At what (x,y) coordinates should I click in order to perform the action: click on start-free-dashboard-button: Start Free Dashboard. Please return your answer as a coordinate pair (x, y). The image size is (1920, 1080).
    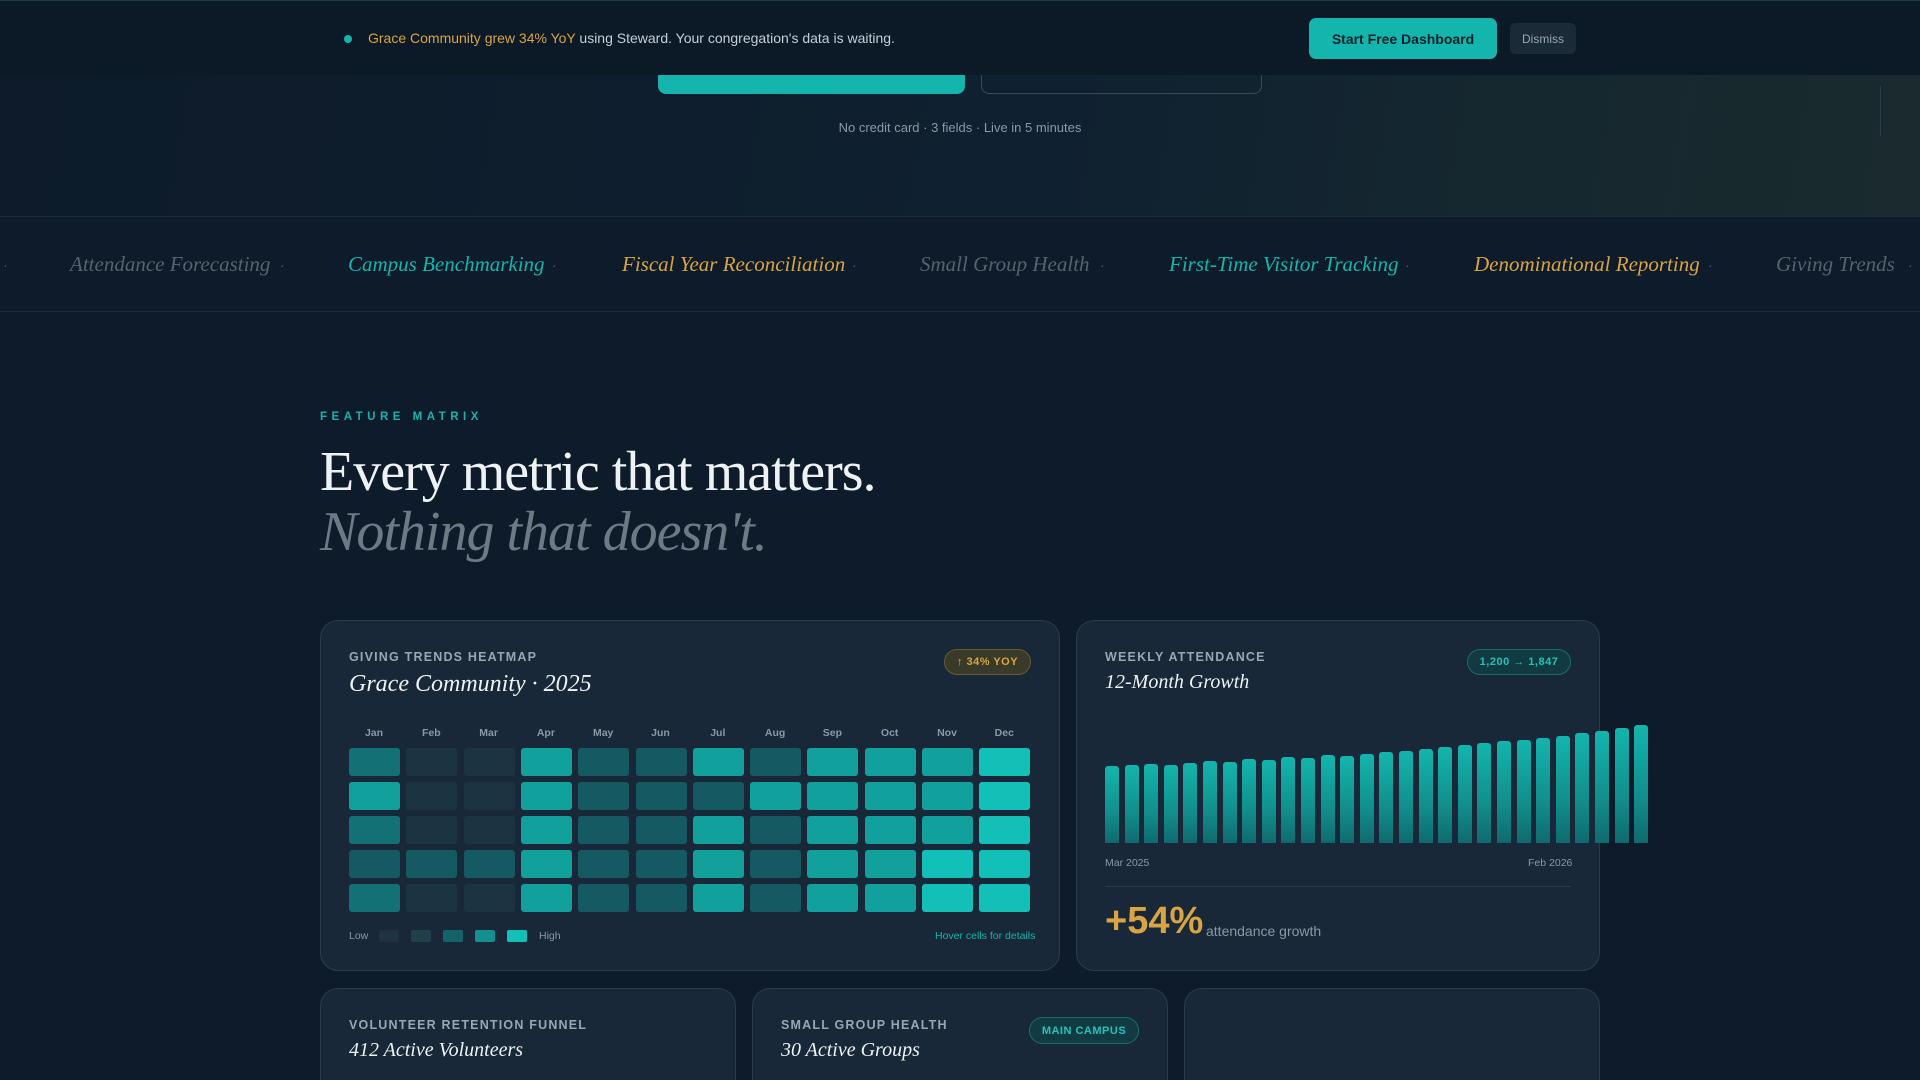
    Looking at the image, I should click on (1403, 38).